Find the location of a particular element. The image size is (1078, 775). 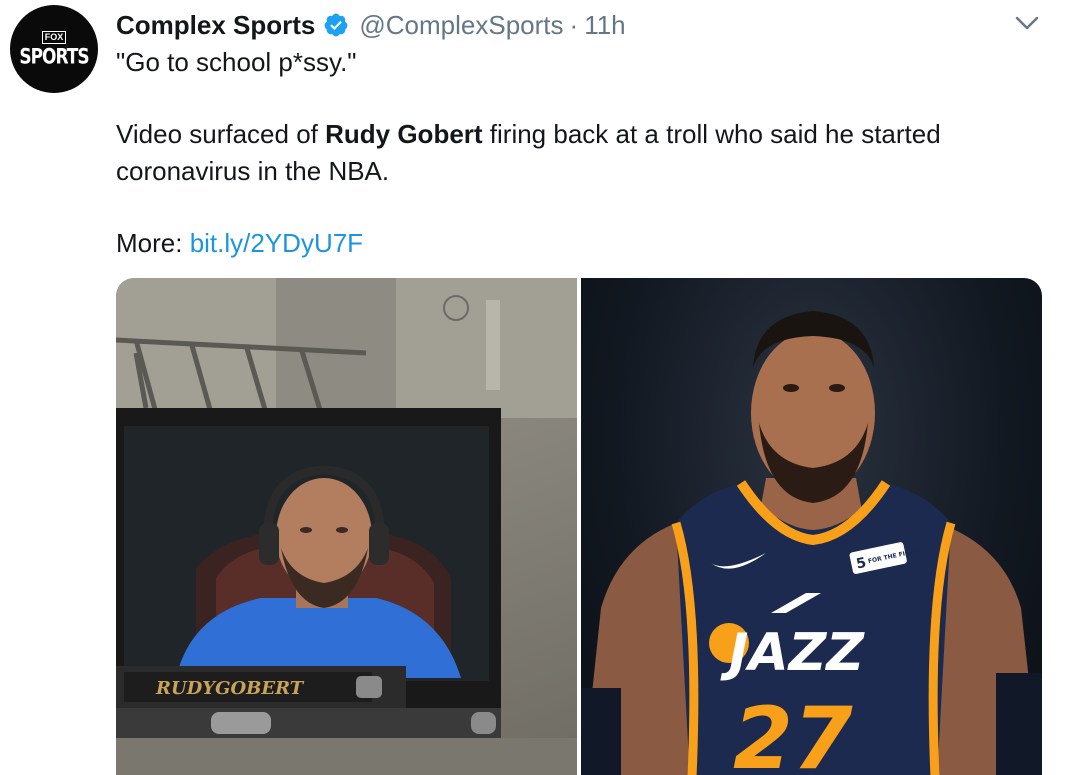

mention-name: Rudy Gobert is located at coordinates (404, 134).